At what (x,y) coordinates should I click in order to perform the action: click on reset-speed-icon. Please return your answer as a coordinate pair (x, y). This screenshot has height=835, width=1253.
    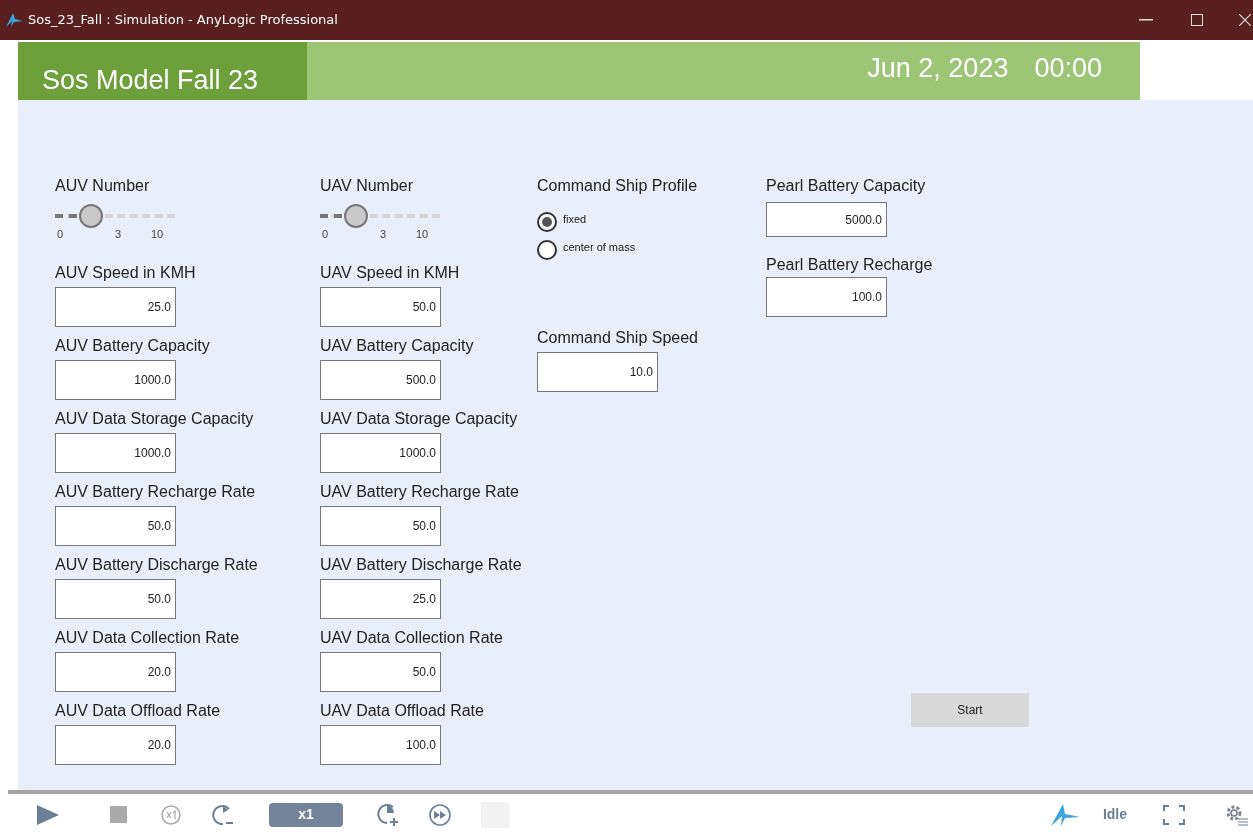
    Looking at the image, I should click on (171, 814).